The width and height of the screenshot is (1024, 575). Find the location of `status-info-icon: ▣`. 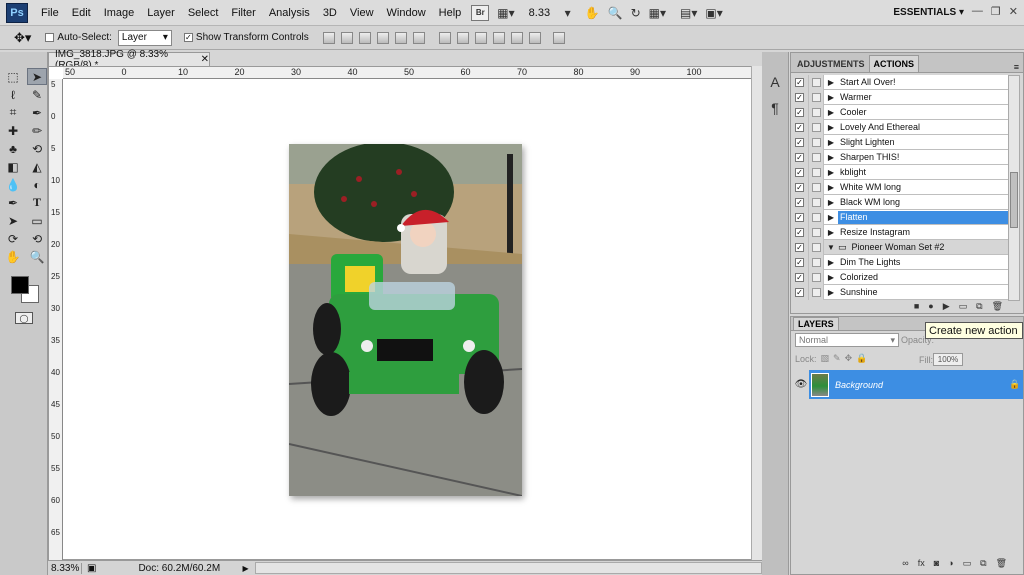

status-info-icon: ▣ is located at coordinates (91, 568).